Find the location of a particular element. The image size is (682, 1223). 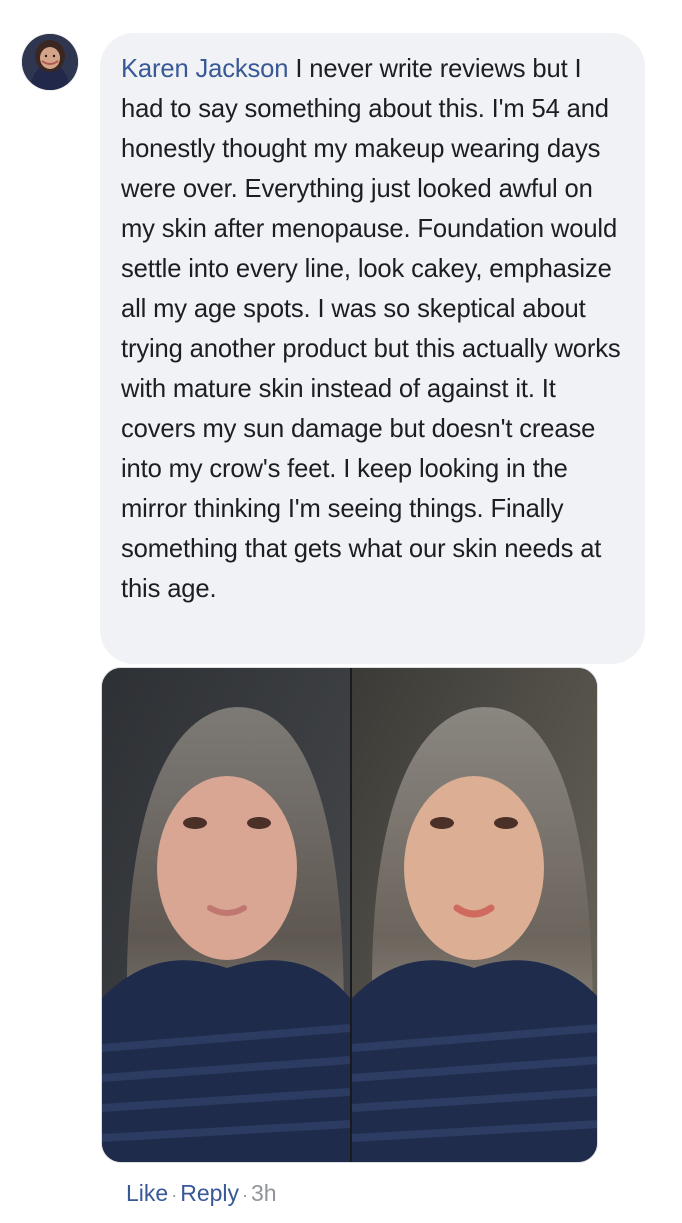

comment-actions: Like · Reply · 3h is located at coordinates (201, 1194).